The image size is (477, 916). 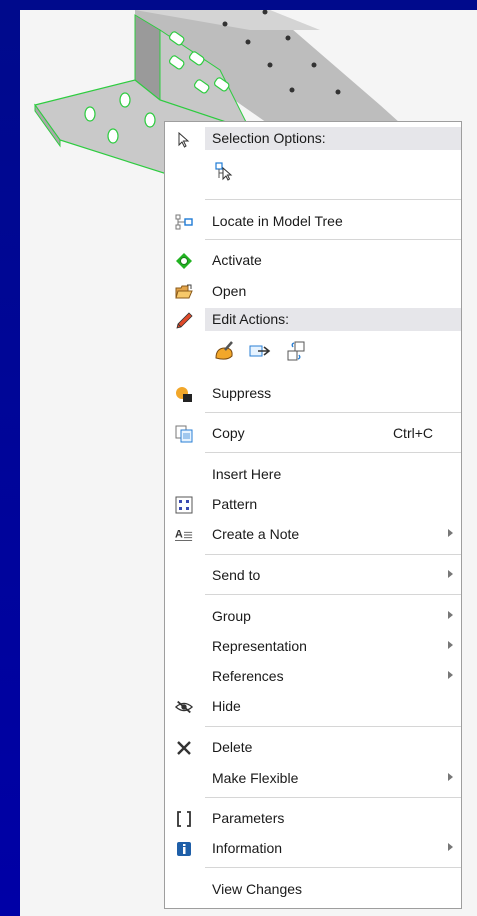 What do you see at coordinates (313, 504) in the screenshot?
I see `pattern-item: Pattern` at bounding box center [313, 504].